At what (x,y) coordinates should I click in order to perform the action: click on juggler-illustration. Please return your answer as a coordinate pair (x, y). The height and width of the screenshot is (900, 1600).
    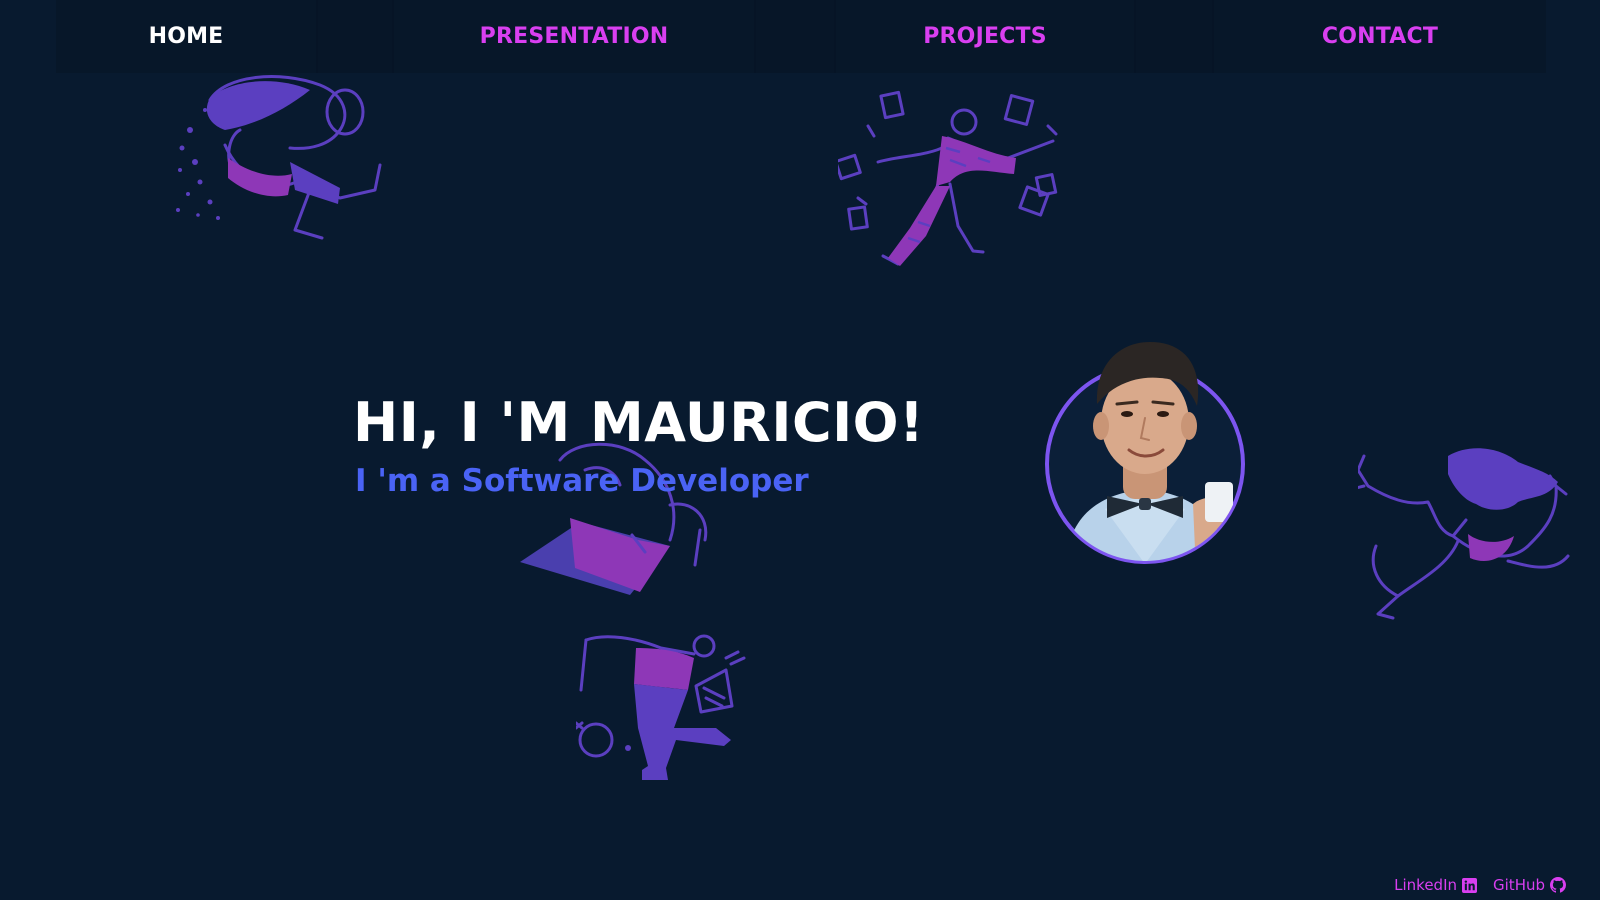
    Looking at the image, I should click on (948, 178).